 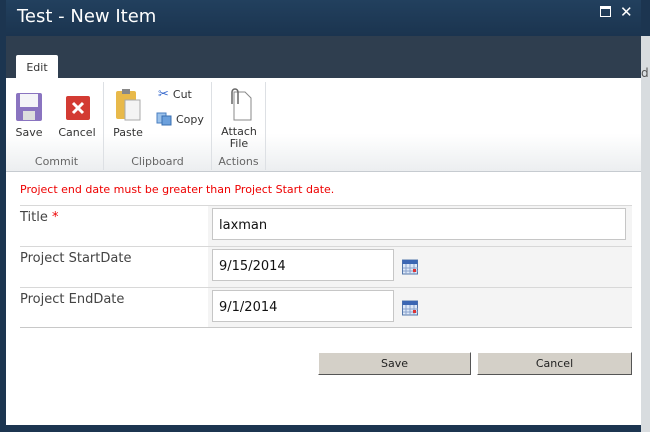 What do you see at coordinates (605, 13) in the screenshot?
I see `maximize-icon` at bounding box center [605, 13].